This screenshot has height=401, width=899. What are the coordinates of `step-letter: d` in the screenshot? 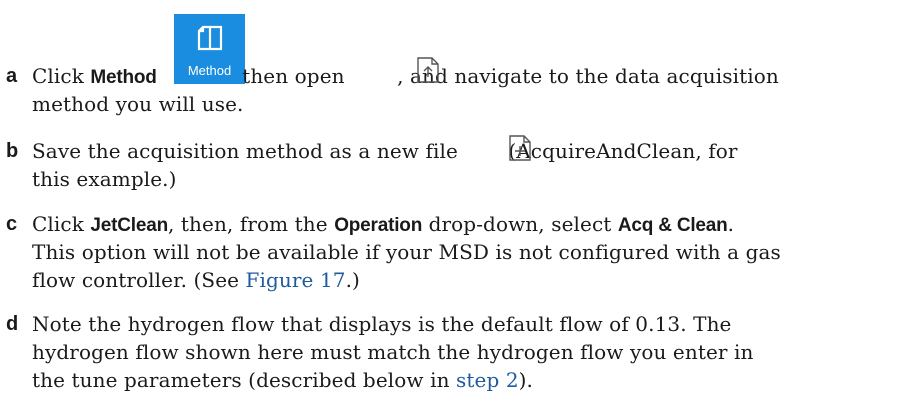 It's located at (12, 324).